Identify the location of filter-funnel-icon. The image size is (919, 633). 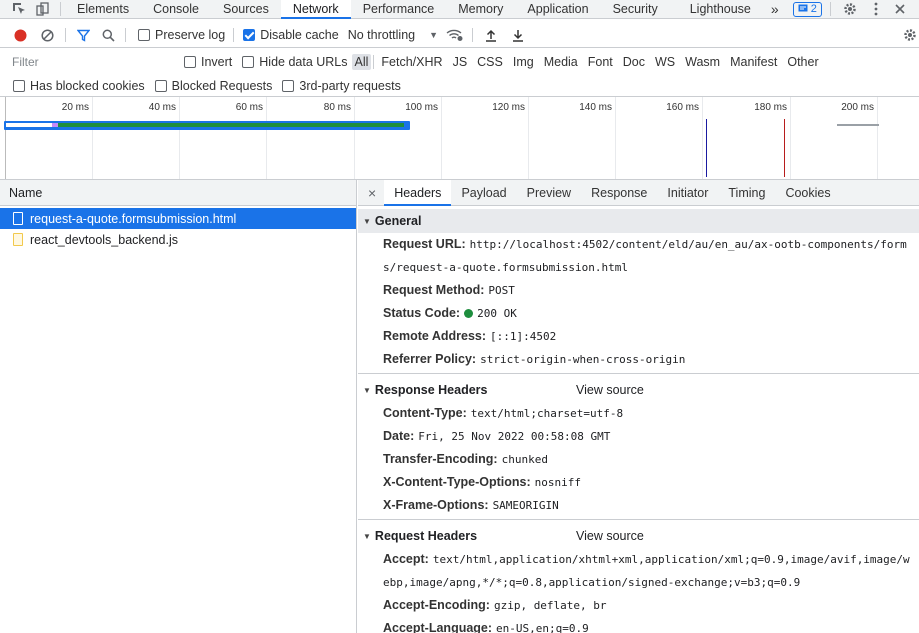
(83, 35).